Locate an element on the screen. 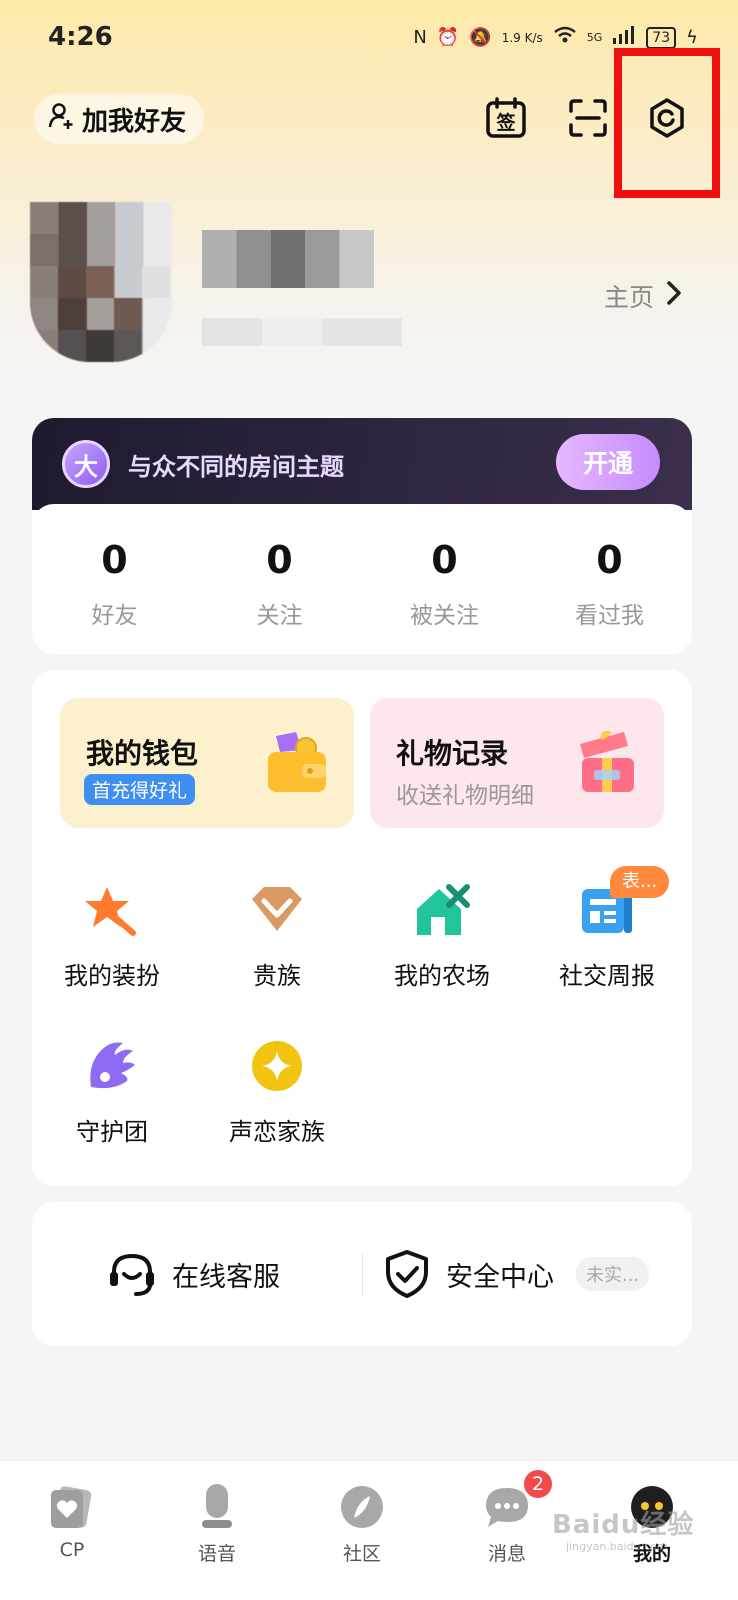  chevron-right-icon is located at coordinates (674, 296).